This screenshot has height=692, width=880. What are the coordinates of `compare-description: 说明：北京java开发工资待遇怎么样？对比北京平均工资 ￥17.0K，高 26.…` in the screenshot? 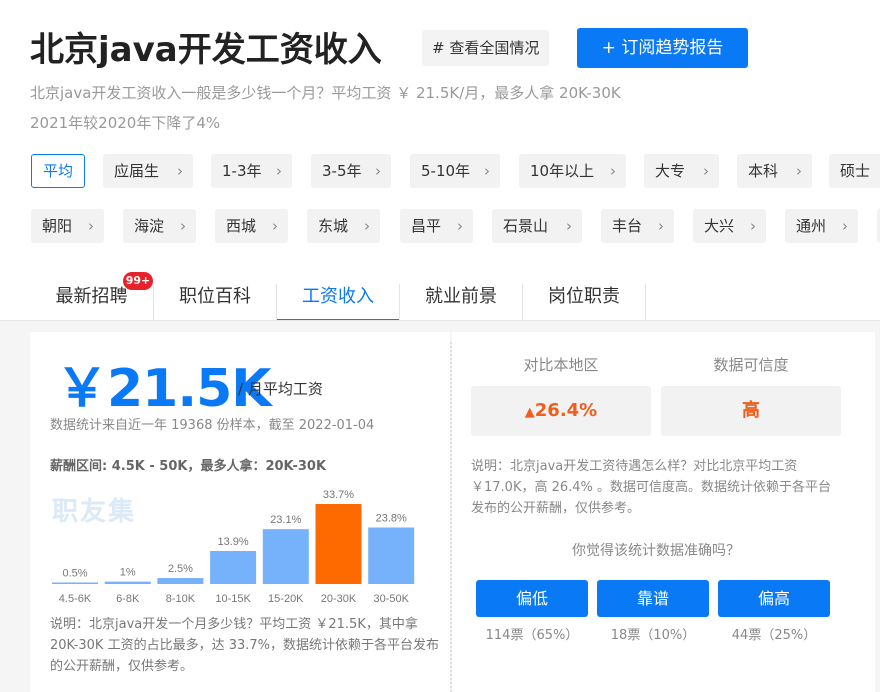 It's located at (651, 487).